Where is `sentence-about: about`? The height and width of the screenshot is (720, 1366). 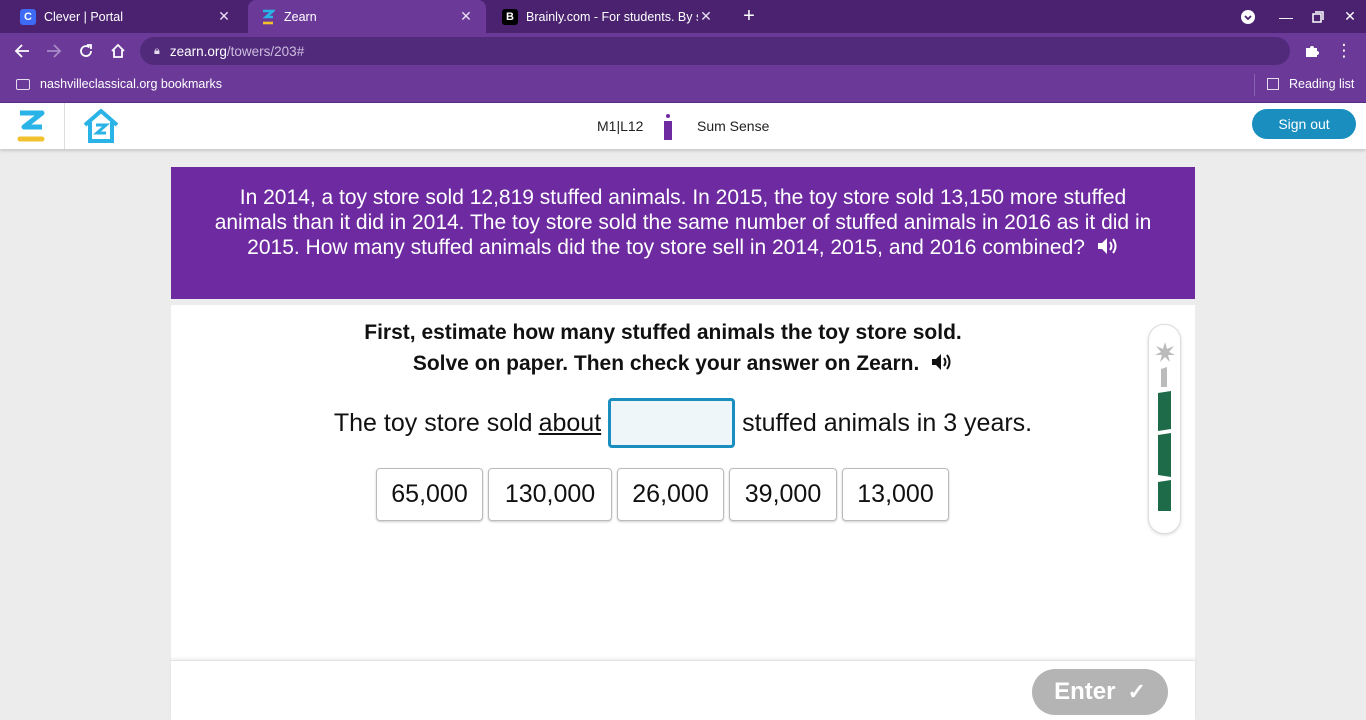 sentence-about: about is located at coordinates (570, 422).